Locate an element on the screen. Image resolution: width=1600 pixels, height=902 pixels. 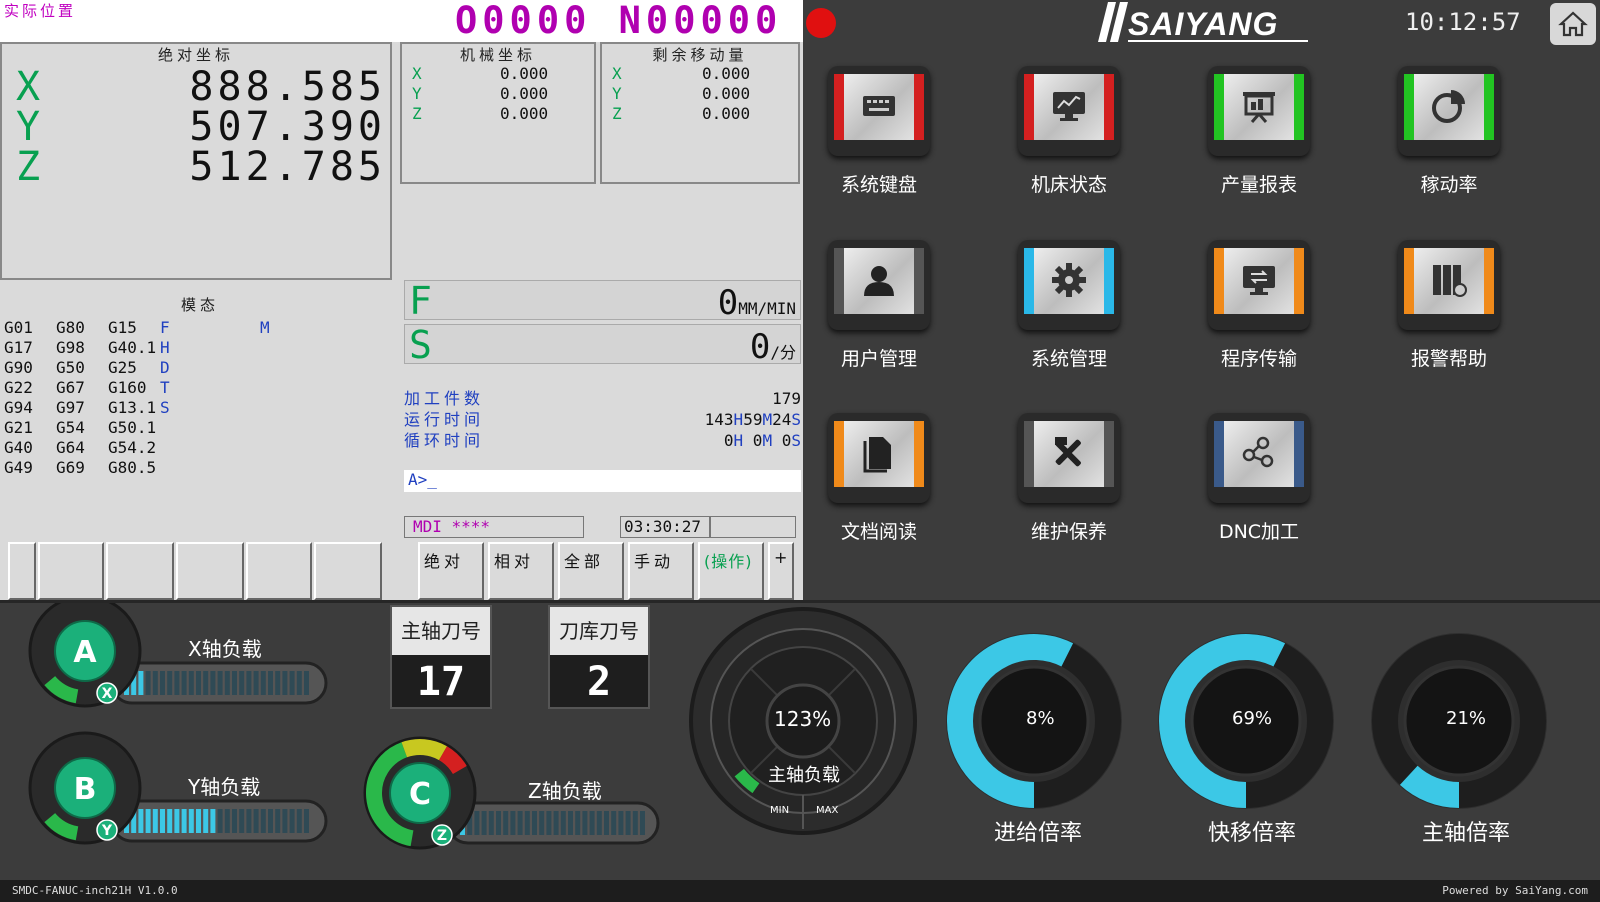
dist-x-value: 0.000 is located at coordinates (726, 73).